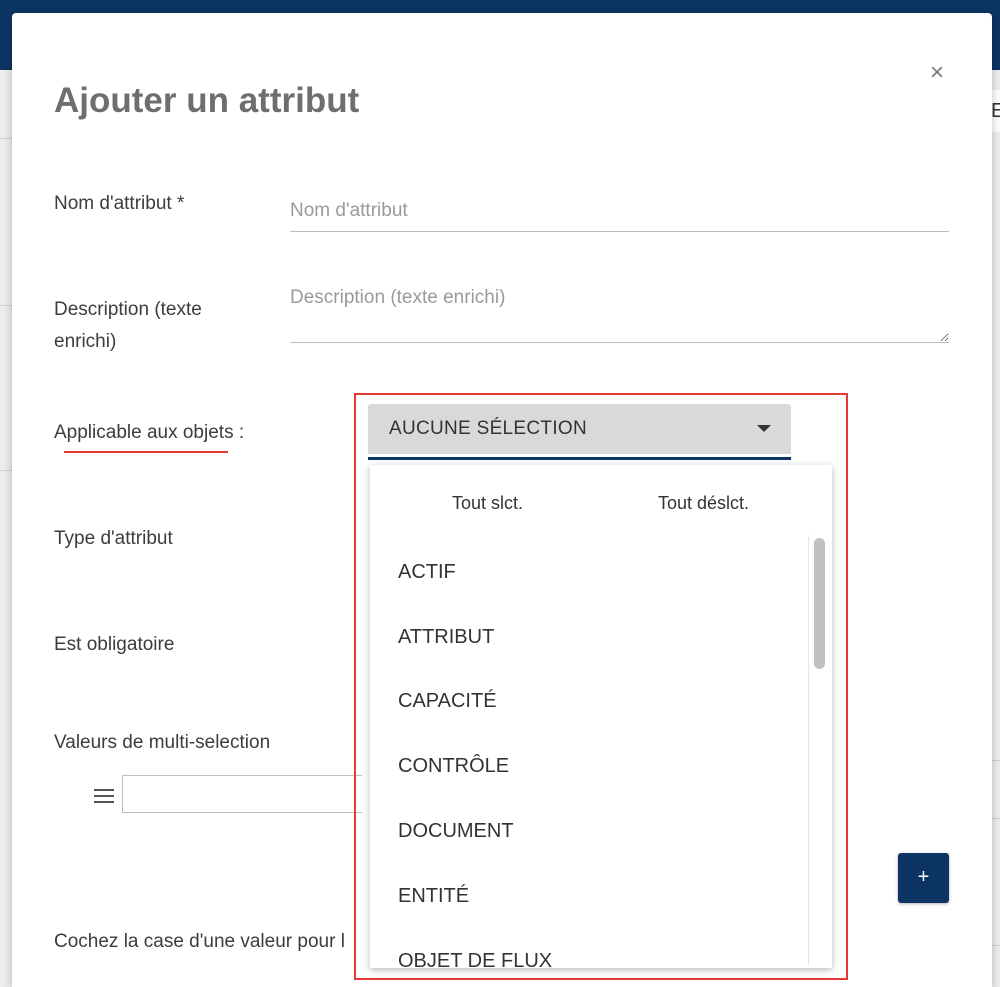 This screenshot has height=987, width=1000. I want to click on description-label-line2: enrichi), so click(85, 341).